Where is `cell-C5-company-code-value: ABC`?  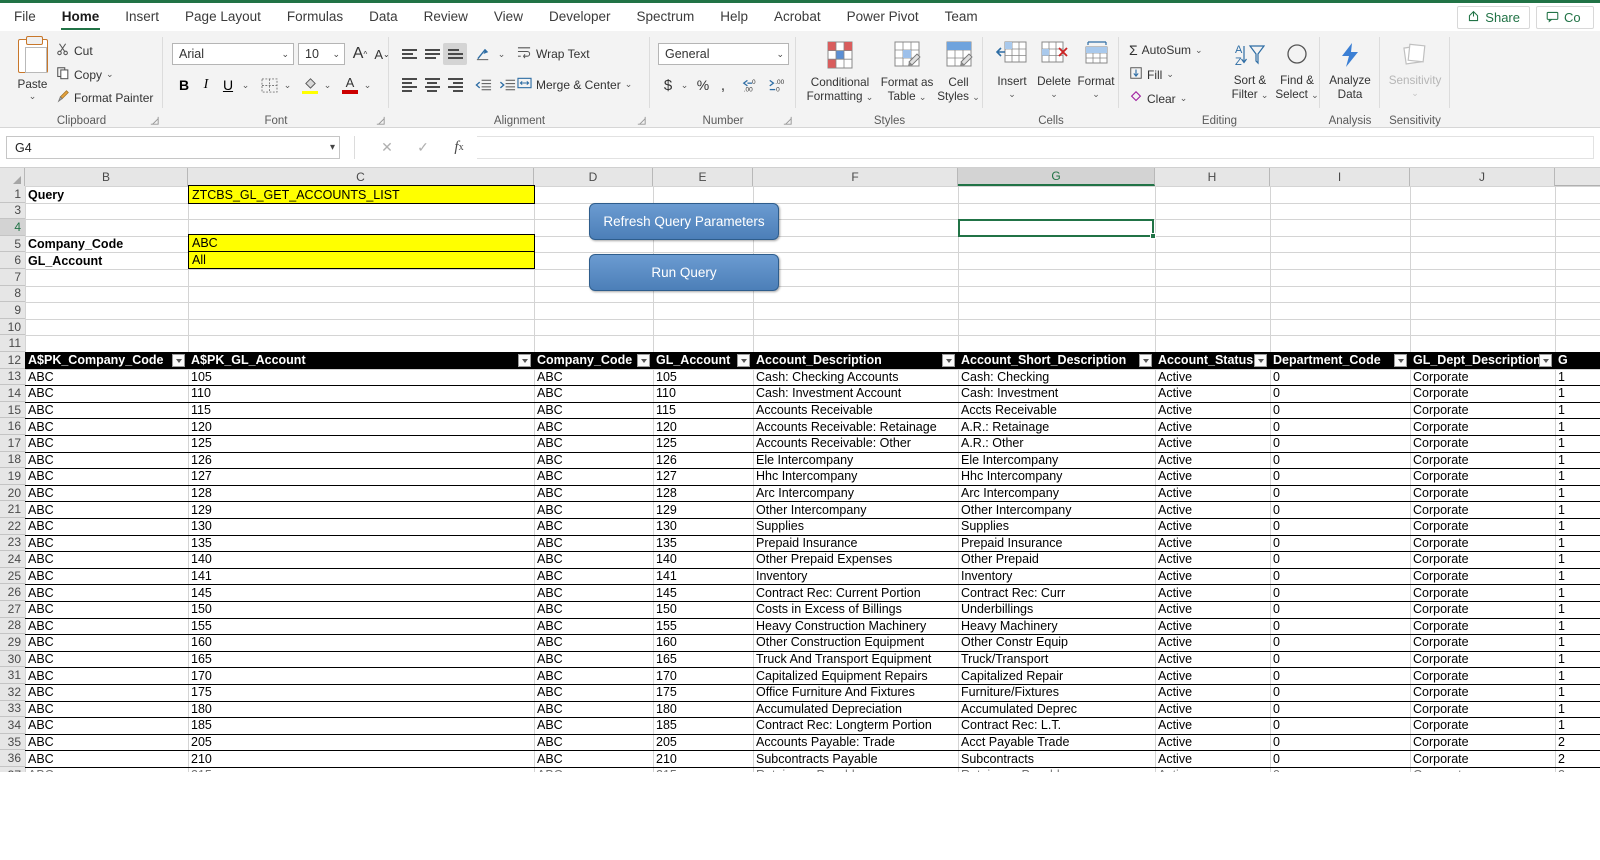
cell-C5-company-code-value: ABC is located at coordinates (361, 243).